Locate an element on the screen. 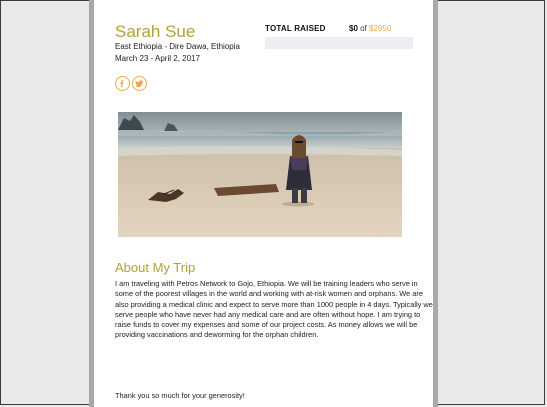  about-trip-heading: About My Trip is located at coordinates (155, 267).